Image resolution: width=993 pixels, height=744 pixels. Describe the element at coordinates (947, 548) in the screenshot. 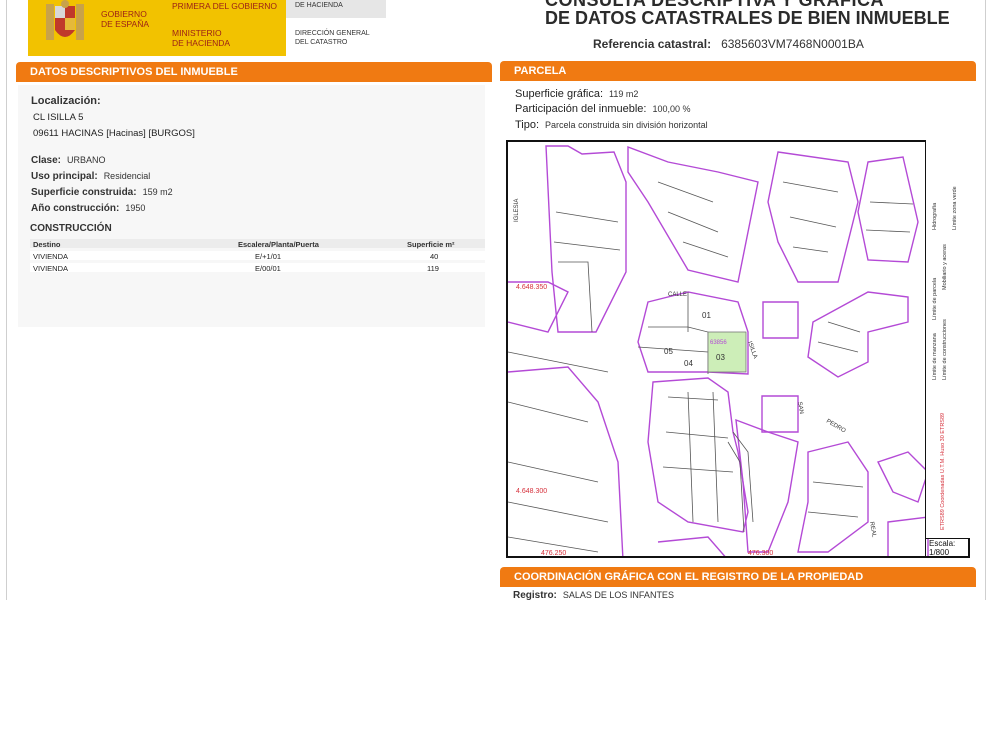

I see `map-scale: Escala: 1/800` at that location.